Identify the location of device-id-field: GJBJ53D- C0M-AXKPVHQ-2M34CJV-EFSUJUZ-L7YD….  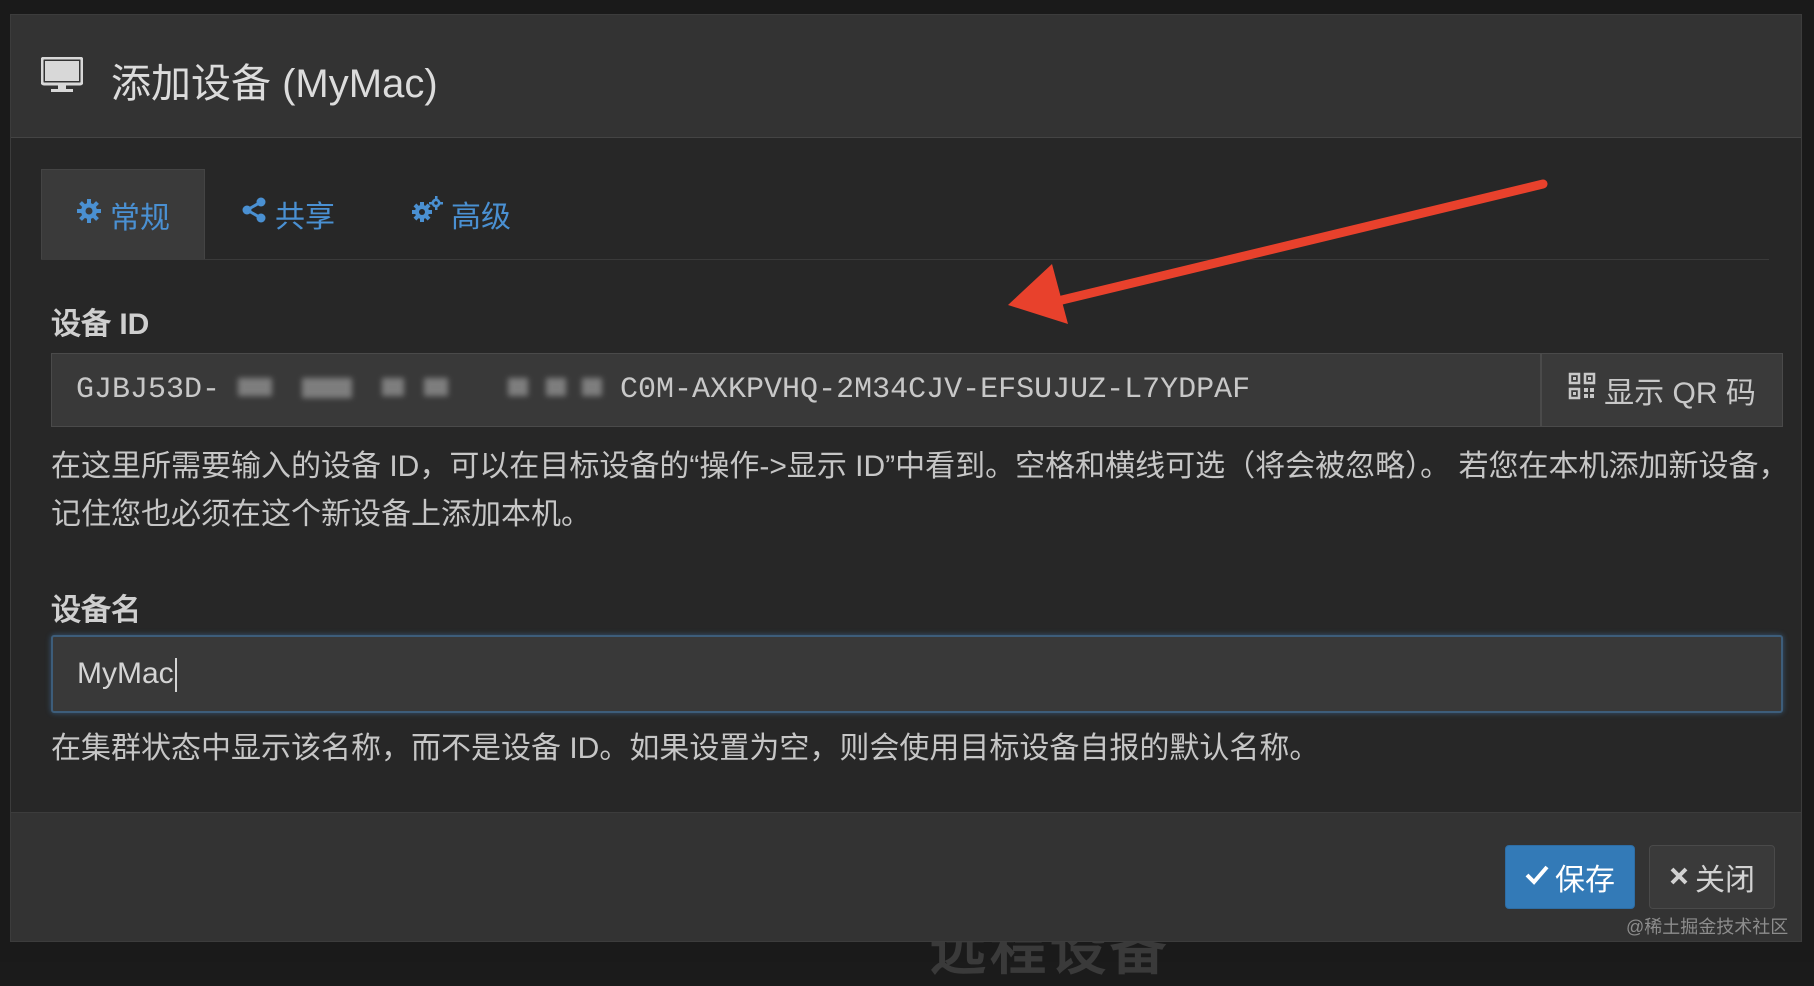
(796, 390).